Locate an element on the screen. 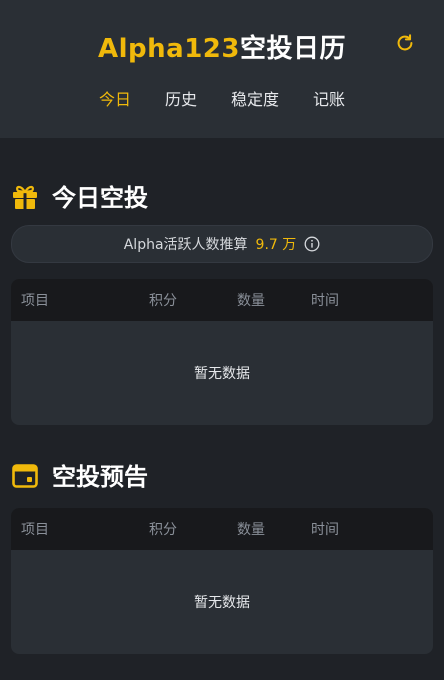  calendar-icon is located at coordinates (25, 475).